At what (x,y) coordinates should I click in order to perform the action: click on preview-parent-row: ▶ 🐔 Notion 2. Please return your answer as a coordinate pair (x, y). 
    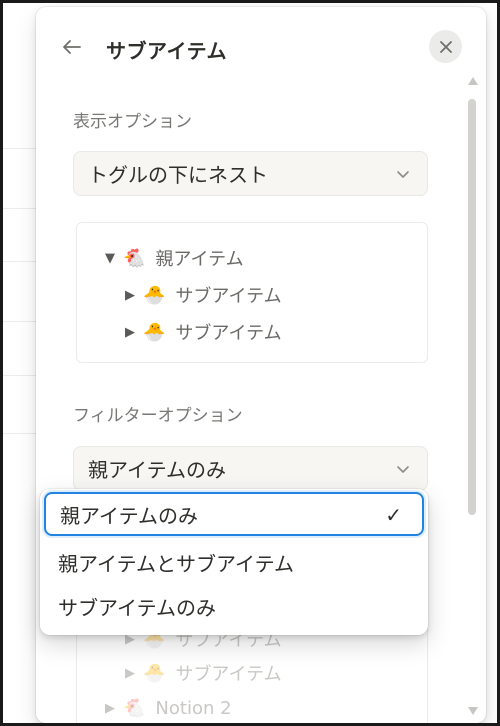
    Looking at the image, I should click on (168, 708).